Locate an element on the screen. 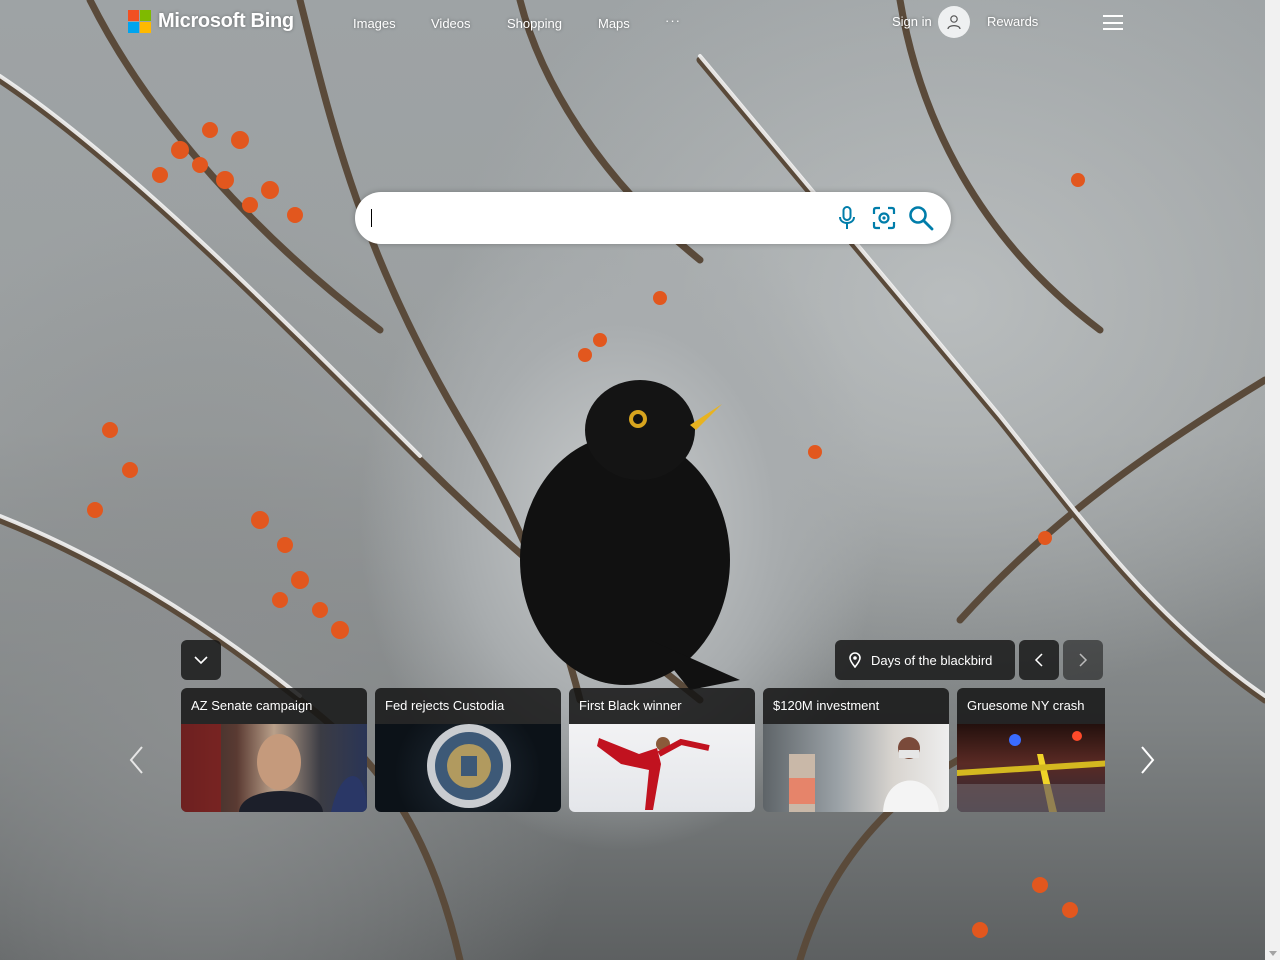 This screenshot has width=1280, height=960. search-icon is located at coordinates (921, 218).